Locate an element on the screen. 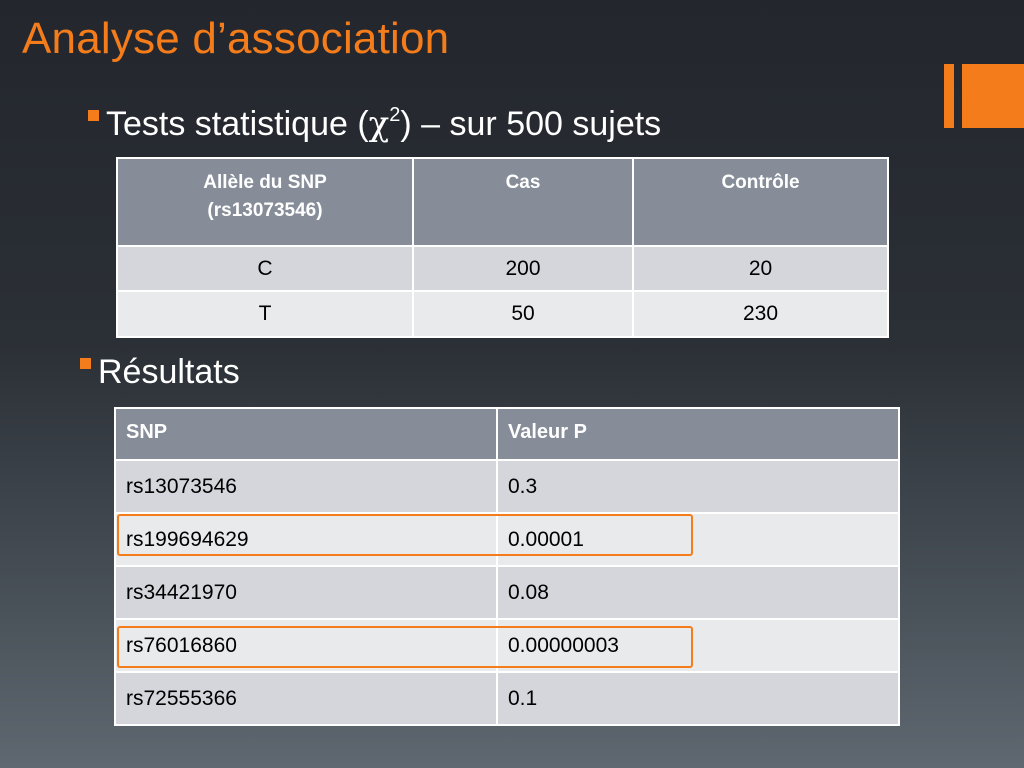 The height and width of the screenshot is (768, 1024). cell-allele: T is located at coordinates (265, 314).